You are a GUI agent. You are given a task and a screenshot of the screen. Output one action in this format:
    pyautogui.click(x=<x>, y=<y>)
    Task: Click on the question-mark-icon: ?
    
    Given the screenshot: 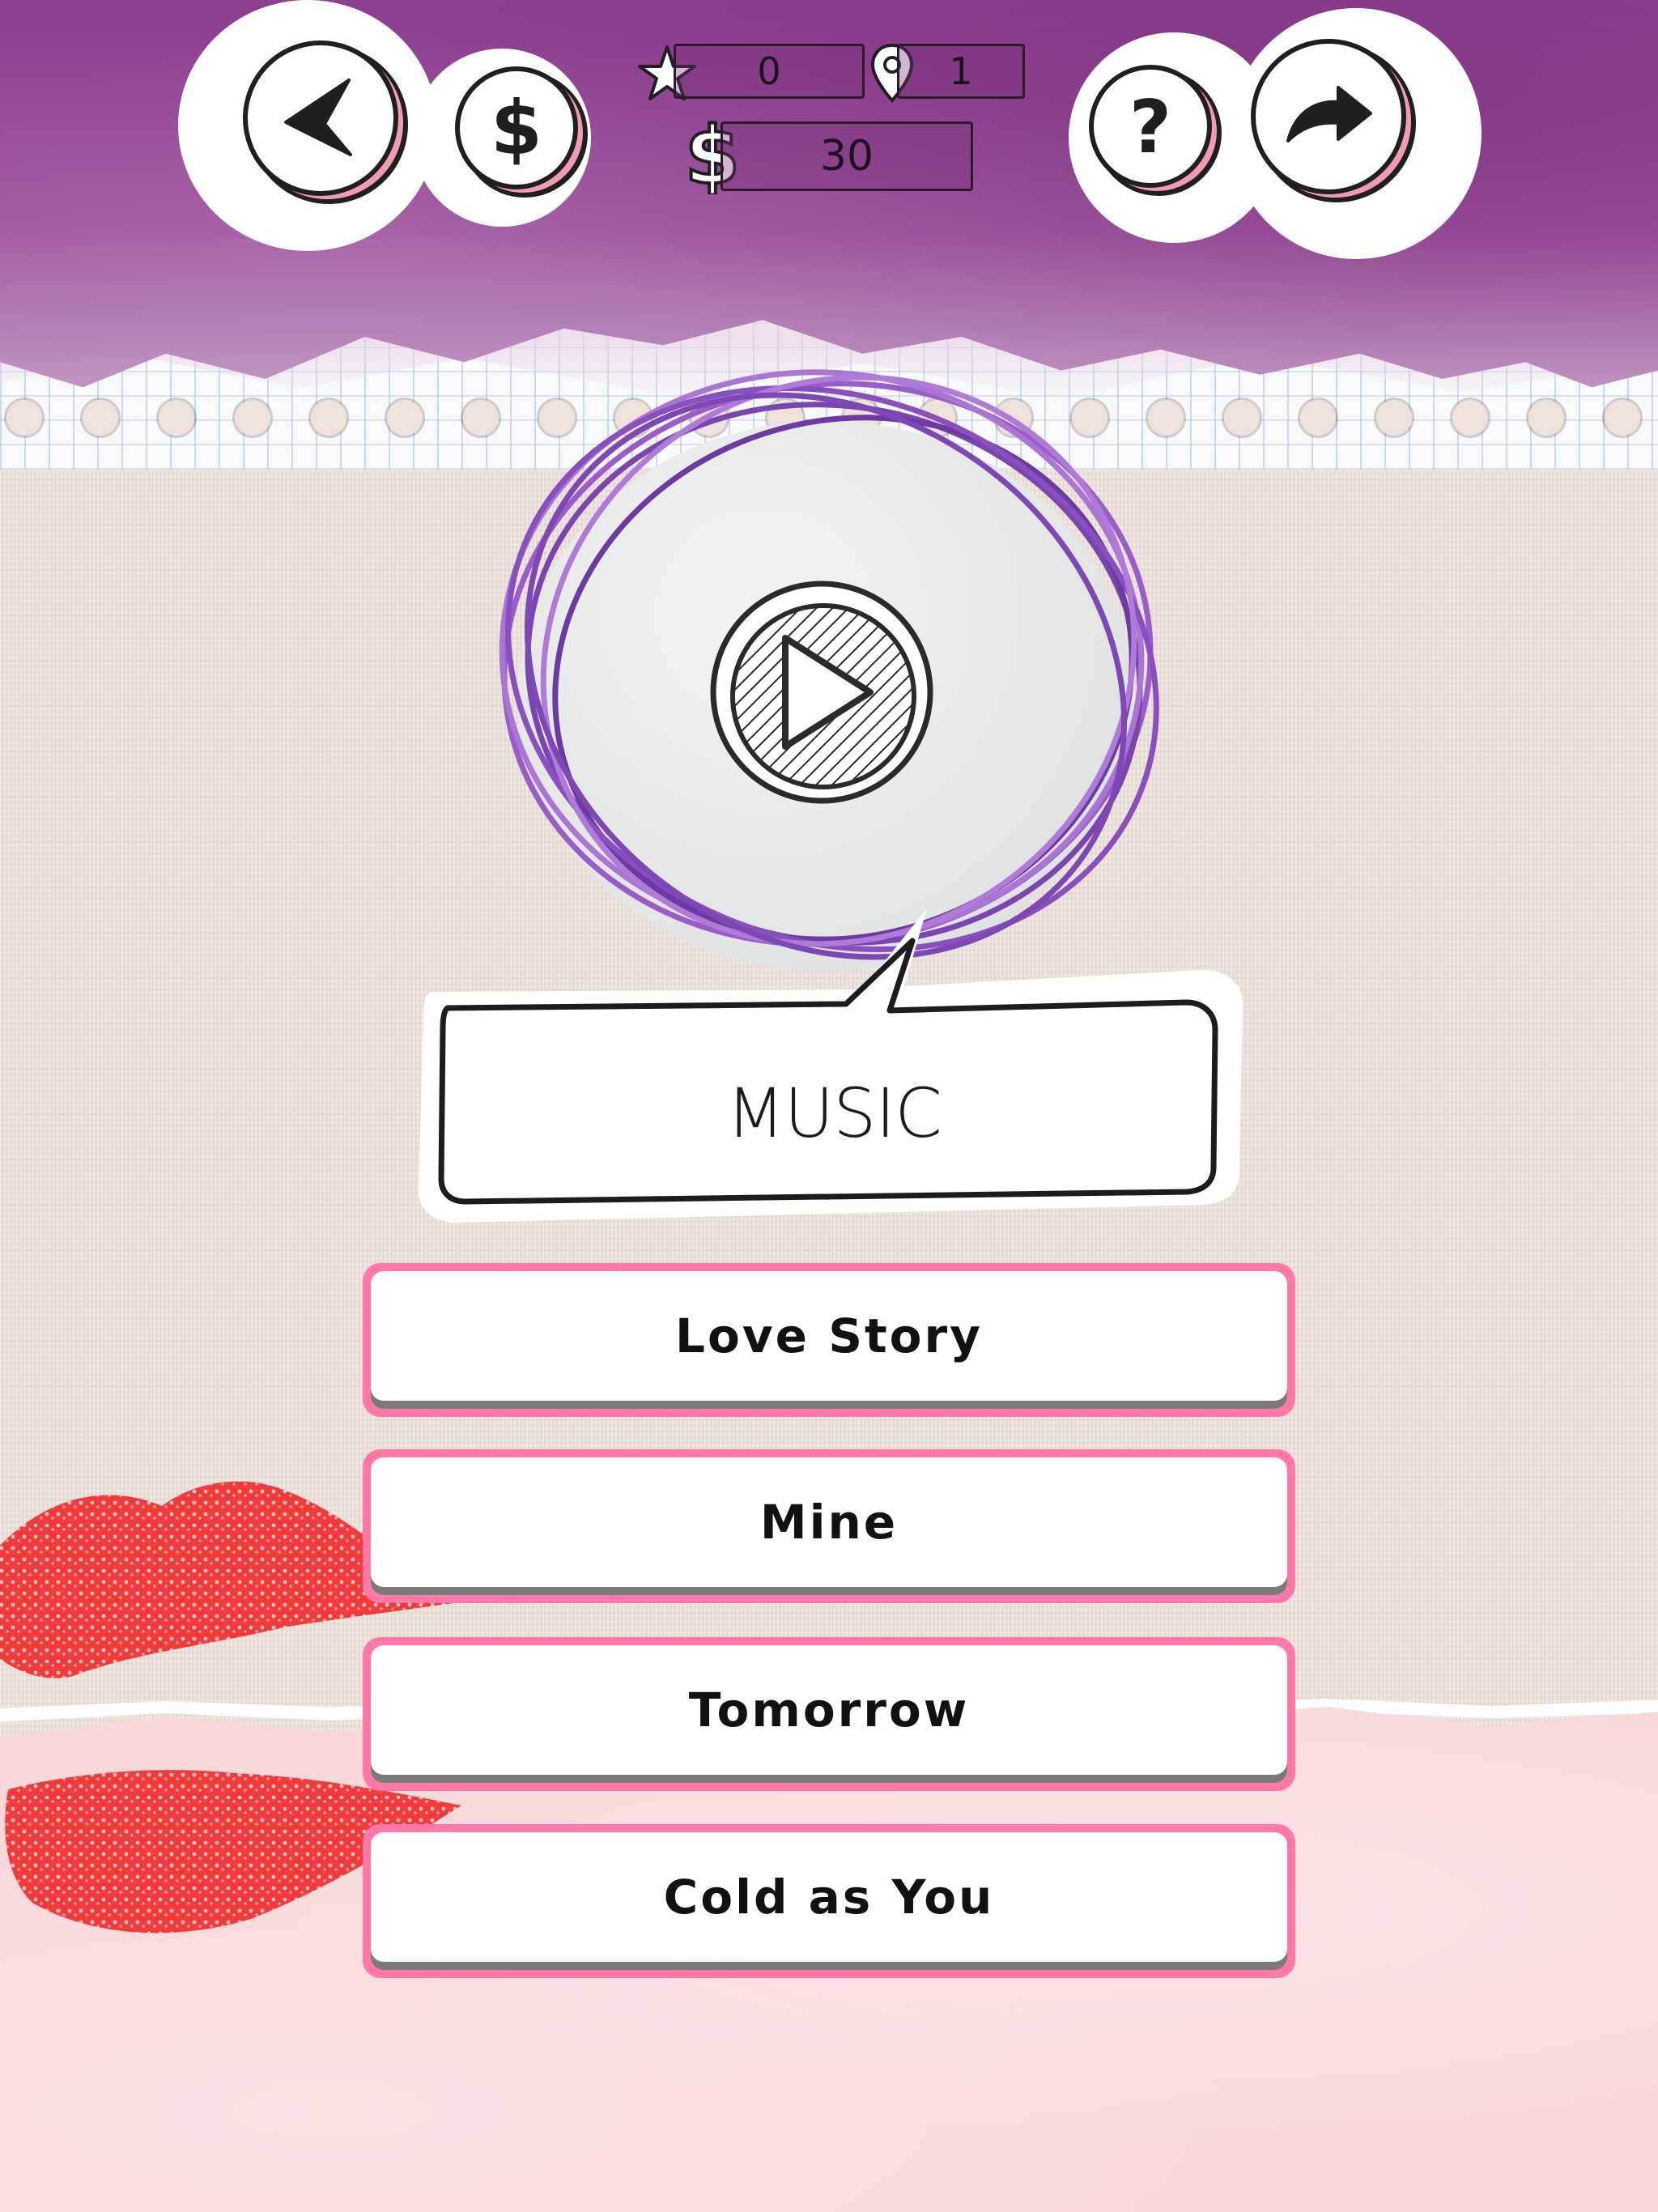 What is the action you would take?
    pyautogui.click(x=1150, y=126)
    